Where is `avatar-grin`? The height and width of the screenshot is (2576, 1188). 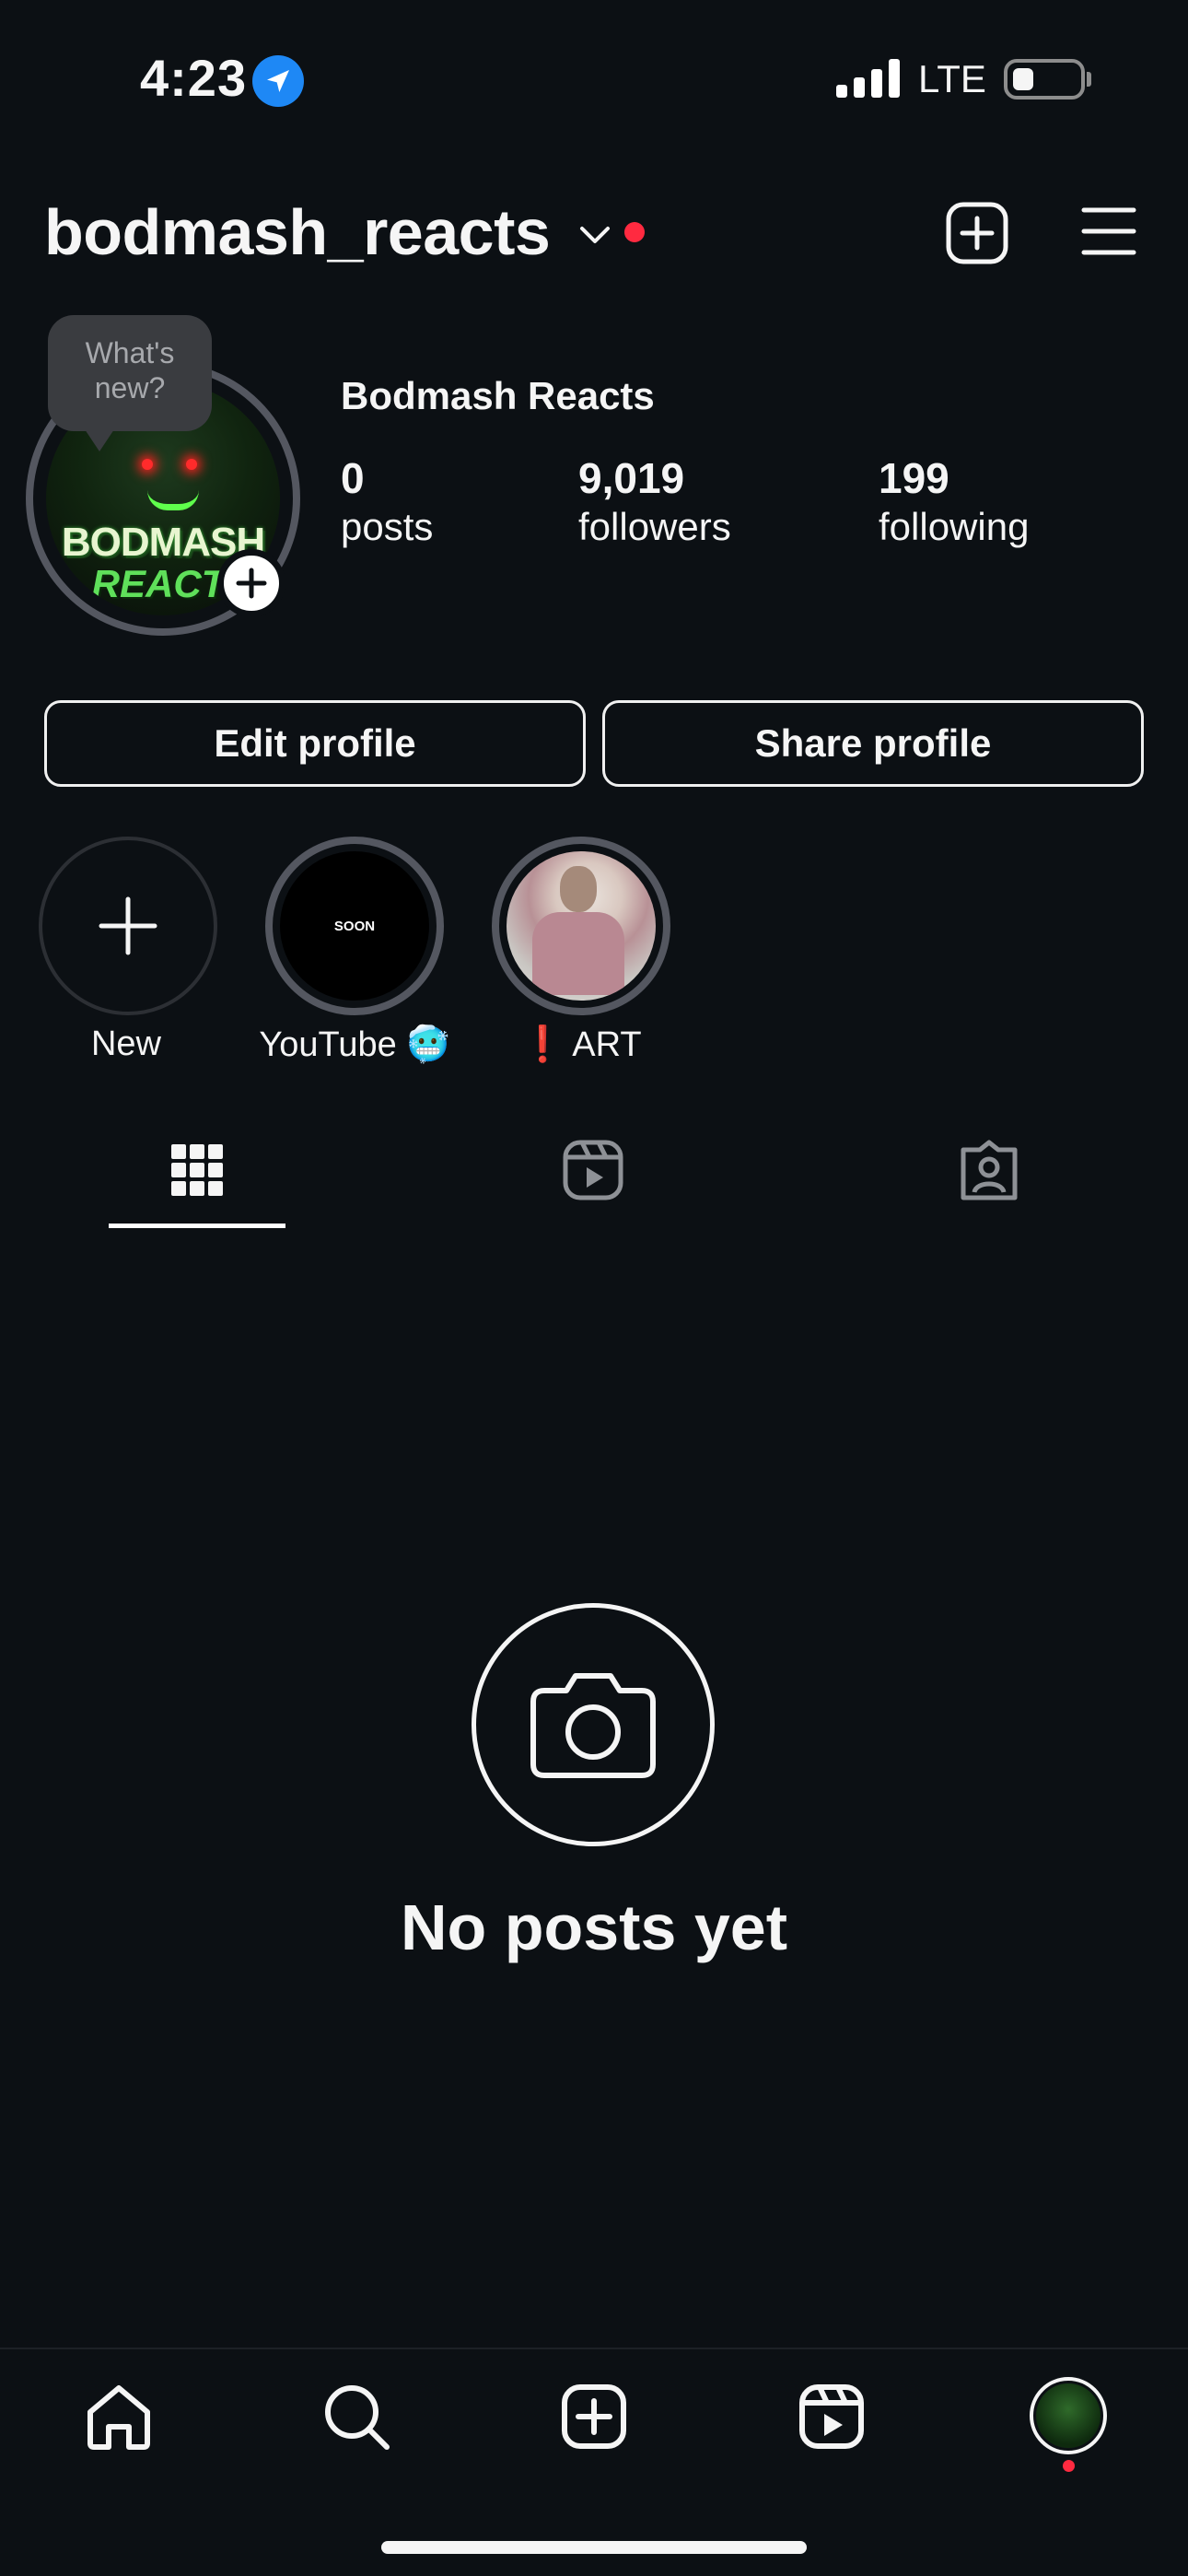
avatar-grin is located at coordinates (173, 500).